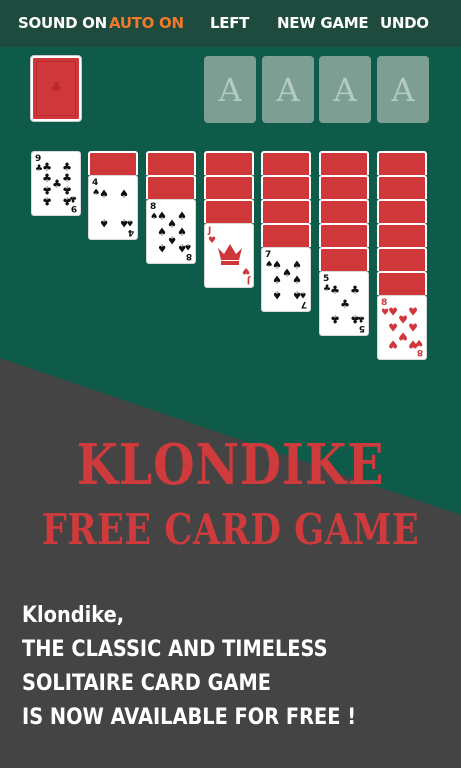 The image size is (461, 768). I want to click on foundation-4: A, so click(403, 89).